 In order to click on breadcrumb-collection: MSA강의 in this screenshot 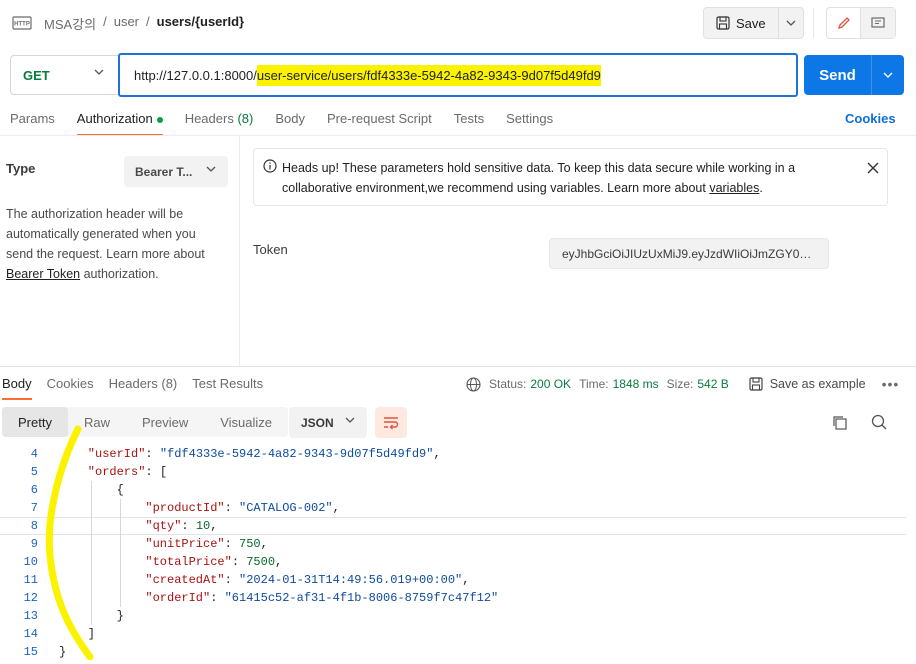, I will do `click(70, 23)`.